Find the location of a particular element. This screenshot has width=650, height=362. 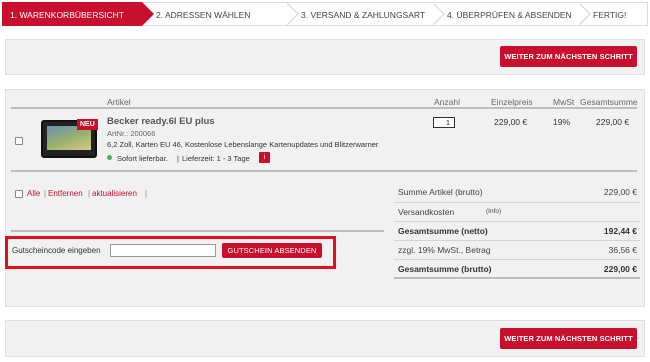

summary-bottom-divider is located at coordinates (517, 278).